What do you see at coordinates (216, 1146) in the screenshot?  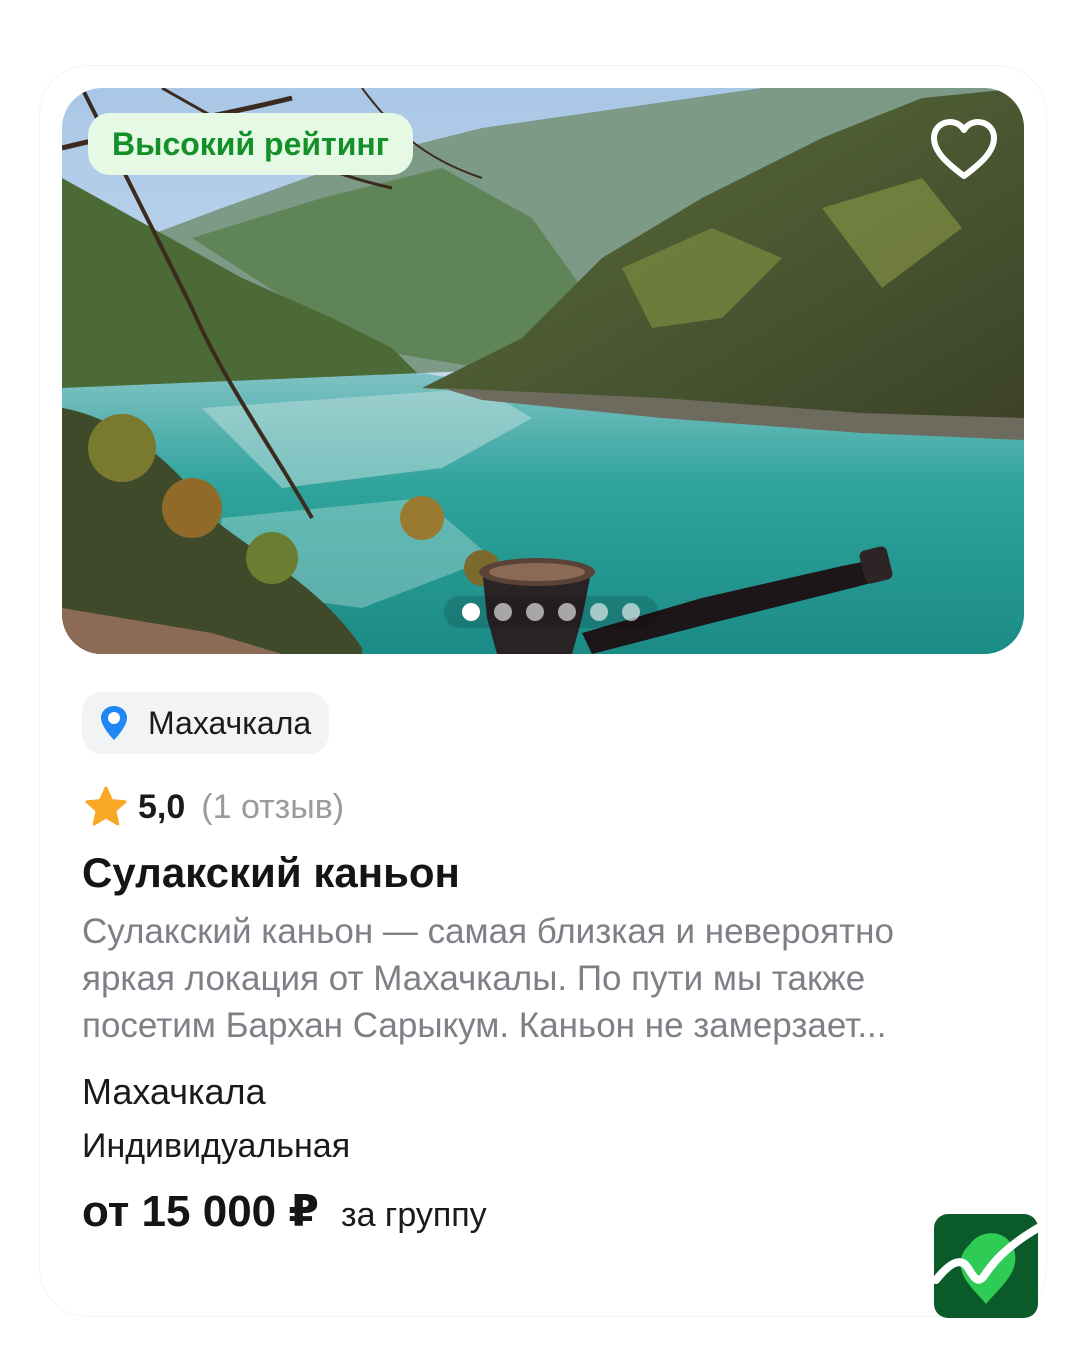 I see `tour-format: Индивидуальная` at bounding box center [216, 1146].